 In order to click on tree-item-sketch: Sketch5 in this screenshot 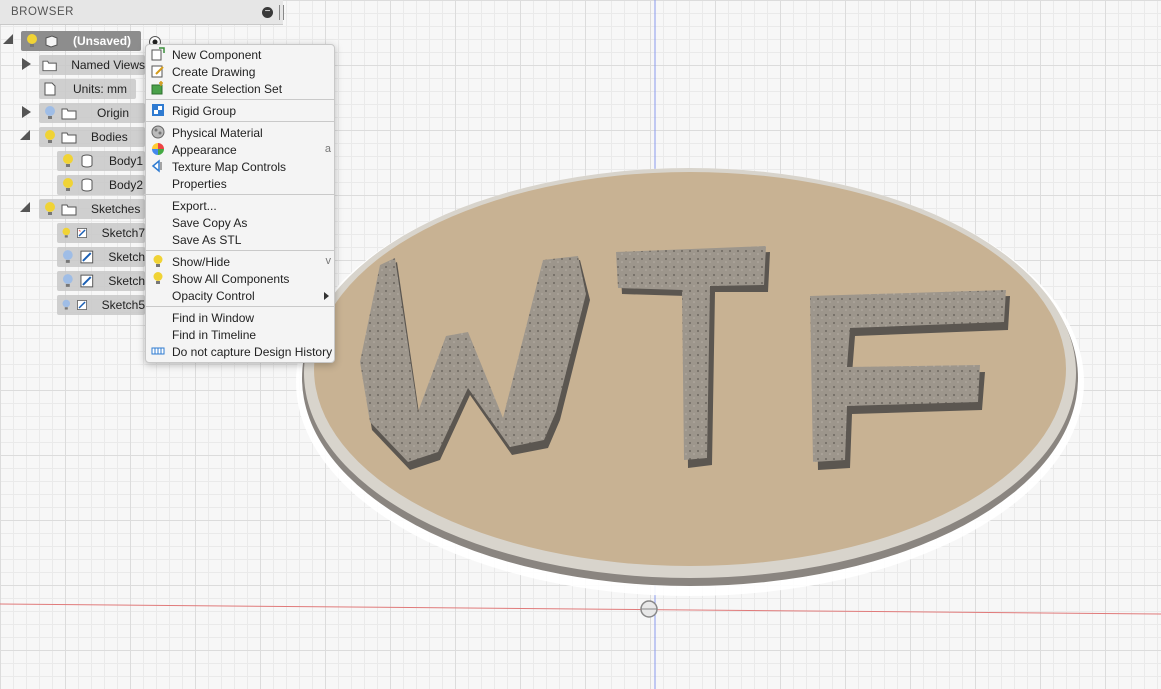, I will do `click(101, 305)`.